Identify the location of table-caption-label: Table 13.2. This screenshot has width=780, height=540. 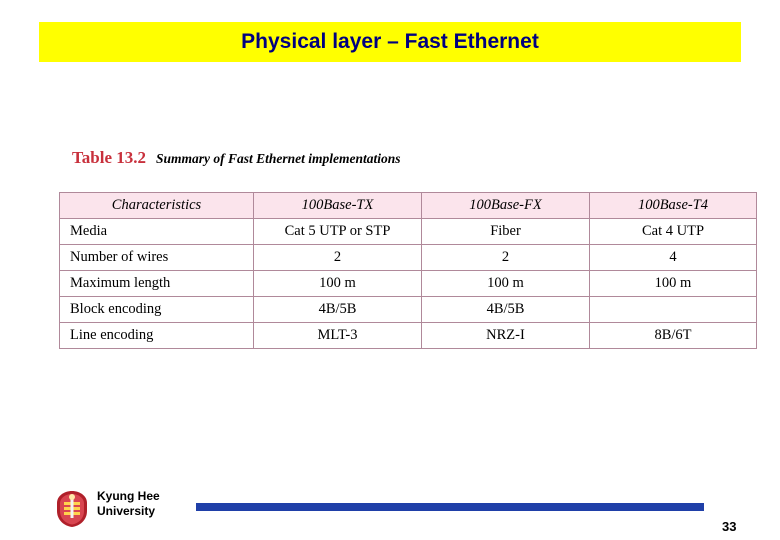
(109, 157).